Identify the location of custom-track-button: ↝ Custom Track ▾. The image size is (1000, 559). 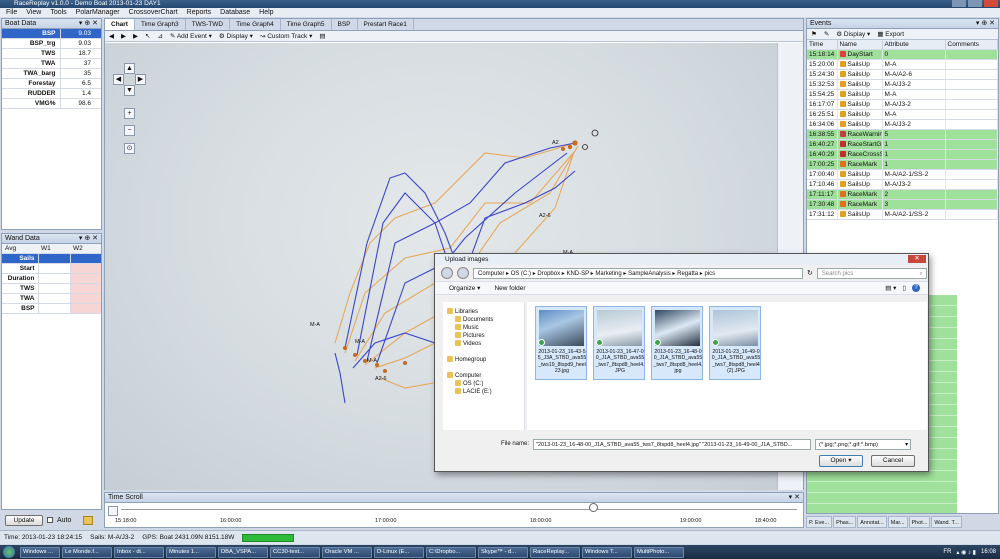
(286, 36).